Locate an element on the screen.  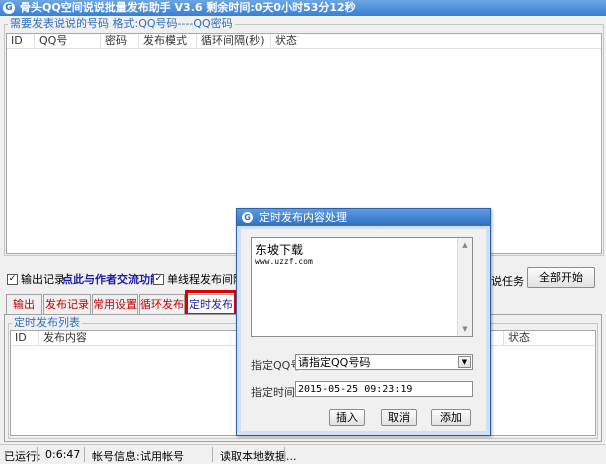
dialog-title: 定时发布内容处理 is located at coordinates (303, 217).